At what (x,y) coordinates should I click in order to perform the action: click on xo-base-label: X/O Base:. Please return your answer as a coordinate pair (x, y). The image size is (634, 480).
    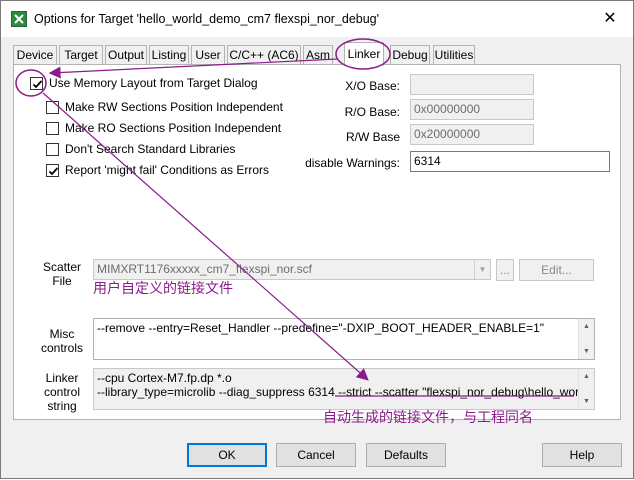
    Looking at the image, I should click on (372, 86).